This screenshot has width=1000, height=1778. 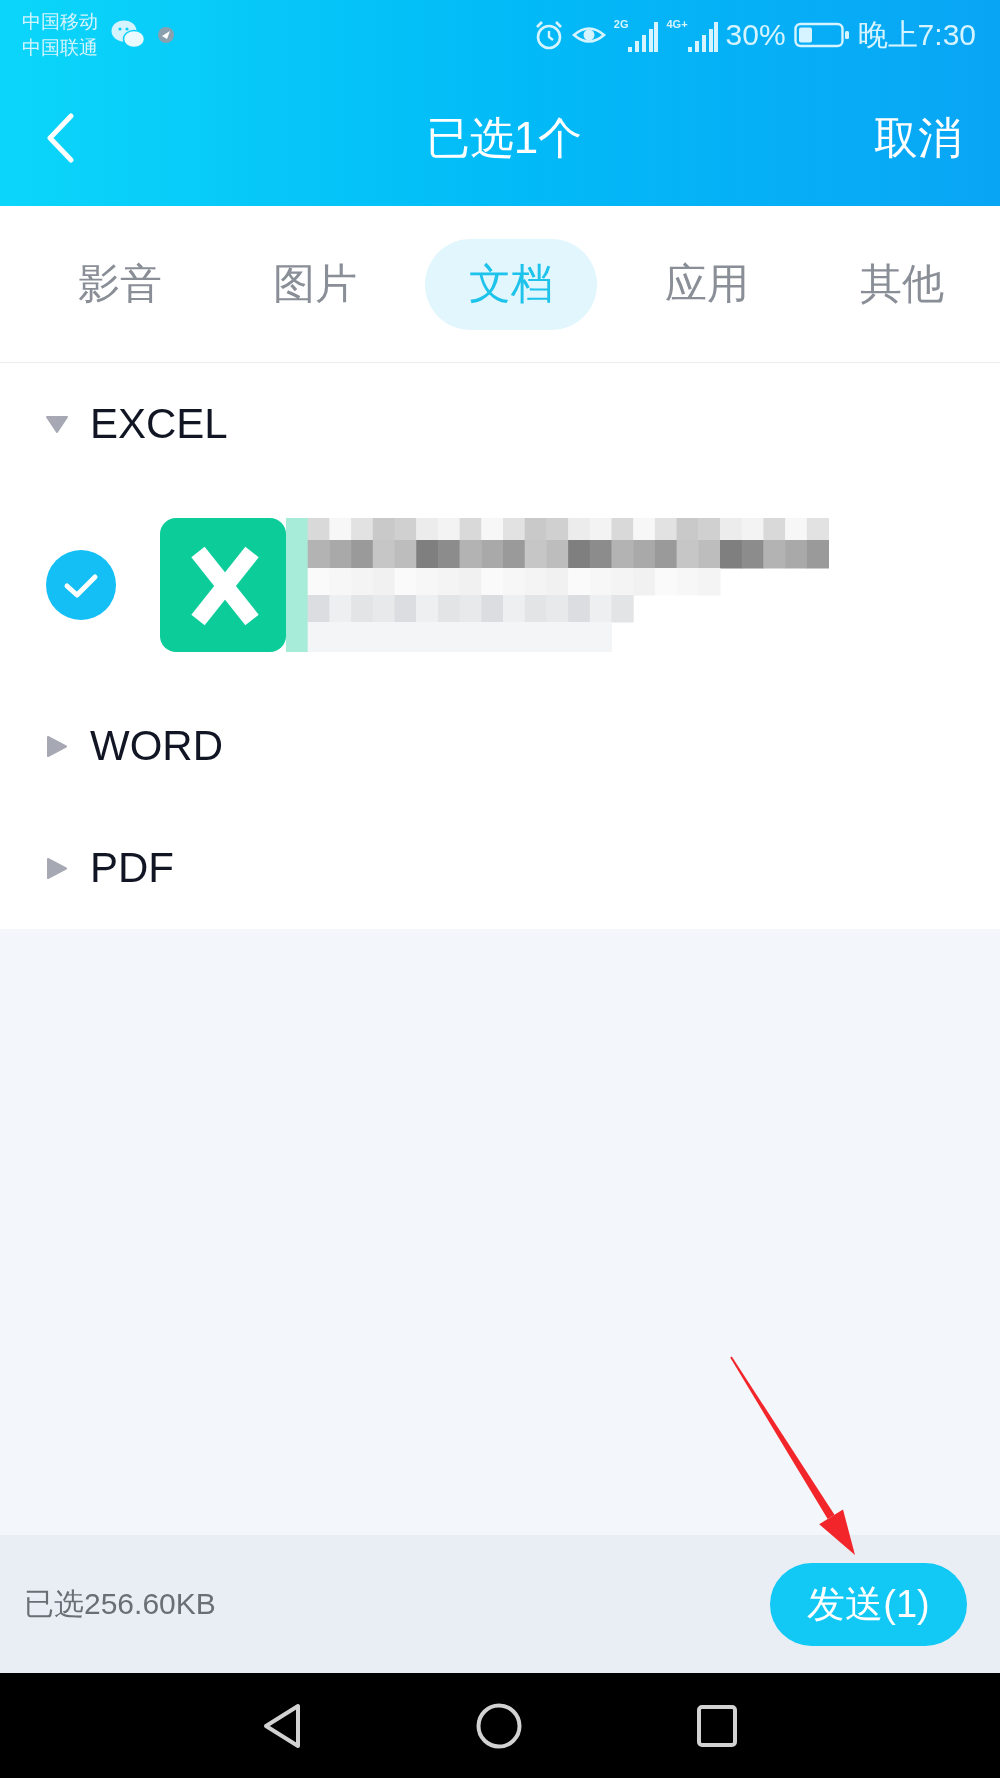 I want to click on battery-percent: 30%, so click(x=755, y=35).